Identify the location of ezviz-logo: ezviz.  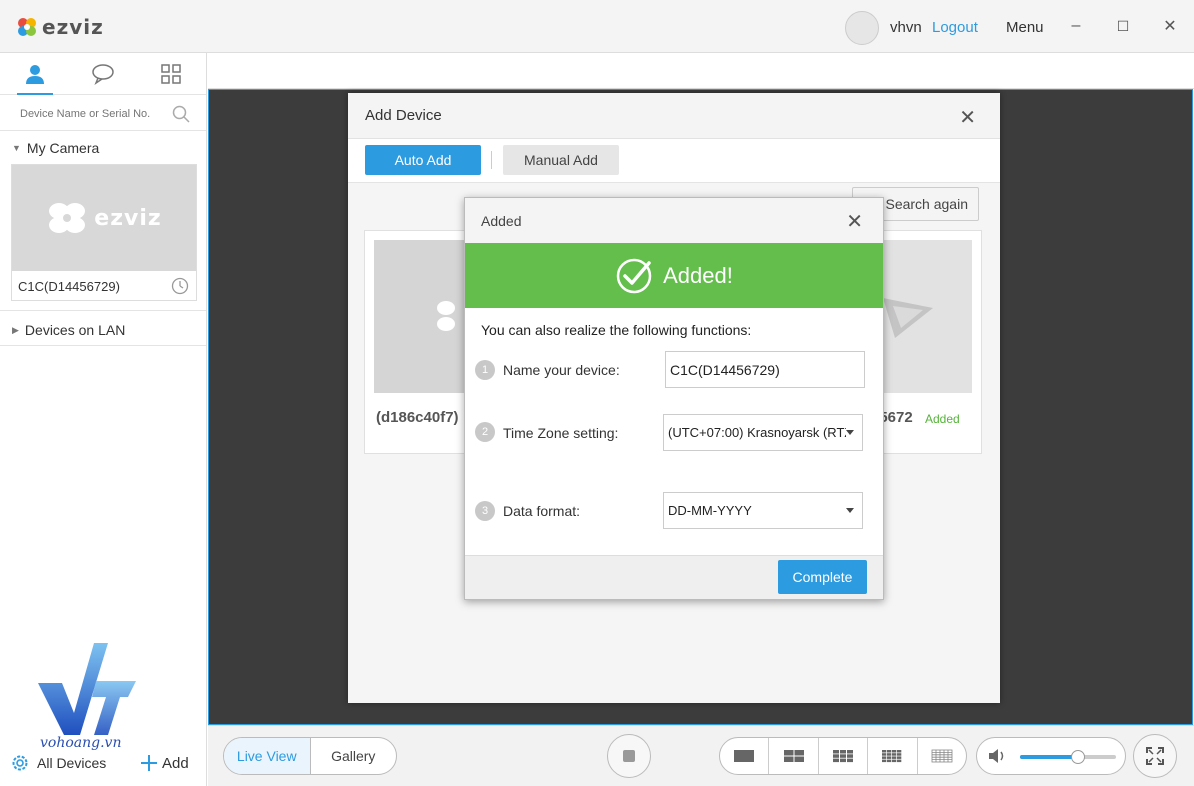
(60, 27).